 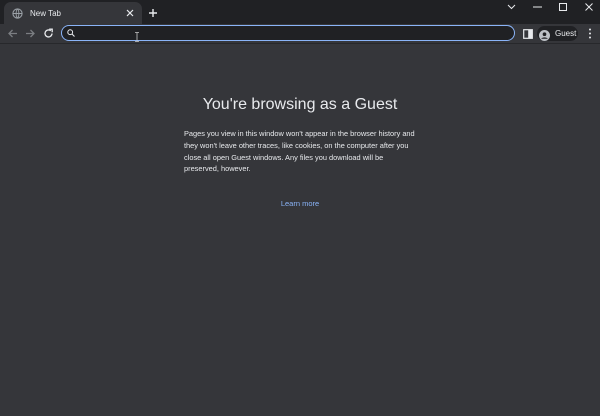 What do you see at coordinates (588, 7) in the screenshot?
I see `close-window-icon` at bounding box center [588, 7].